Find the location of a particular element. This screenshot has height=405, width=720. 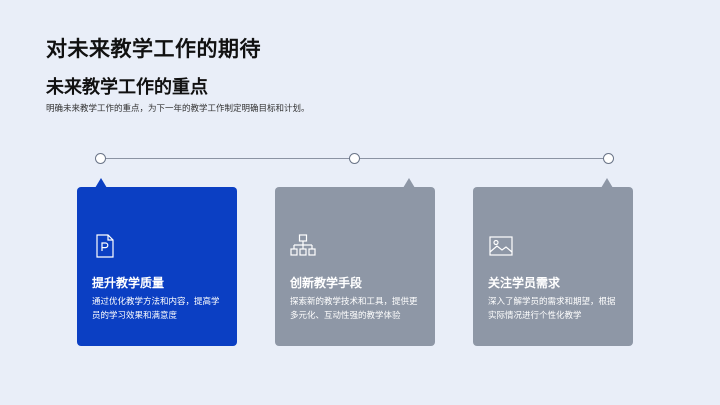

image-icon is located at coordinates (501, 246).